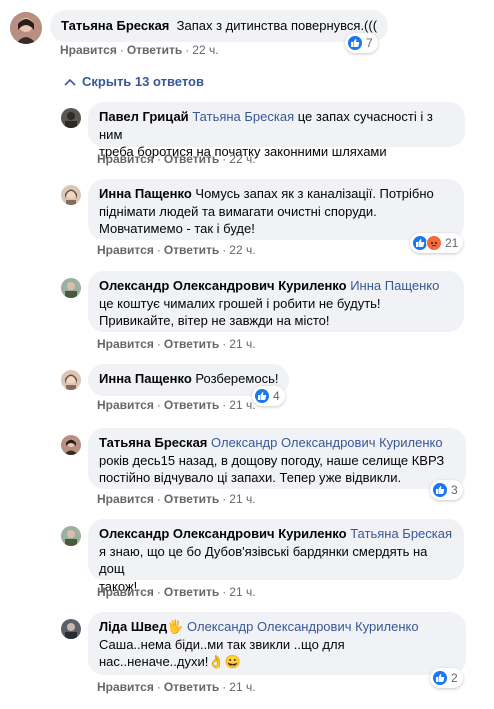 This screenshot has width=494, height=709. Describe the element at coordinates (175, 626) in the screenshot. I see `waving-hand-icon: 🖐` at that location.